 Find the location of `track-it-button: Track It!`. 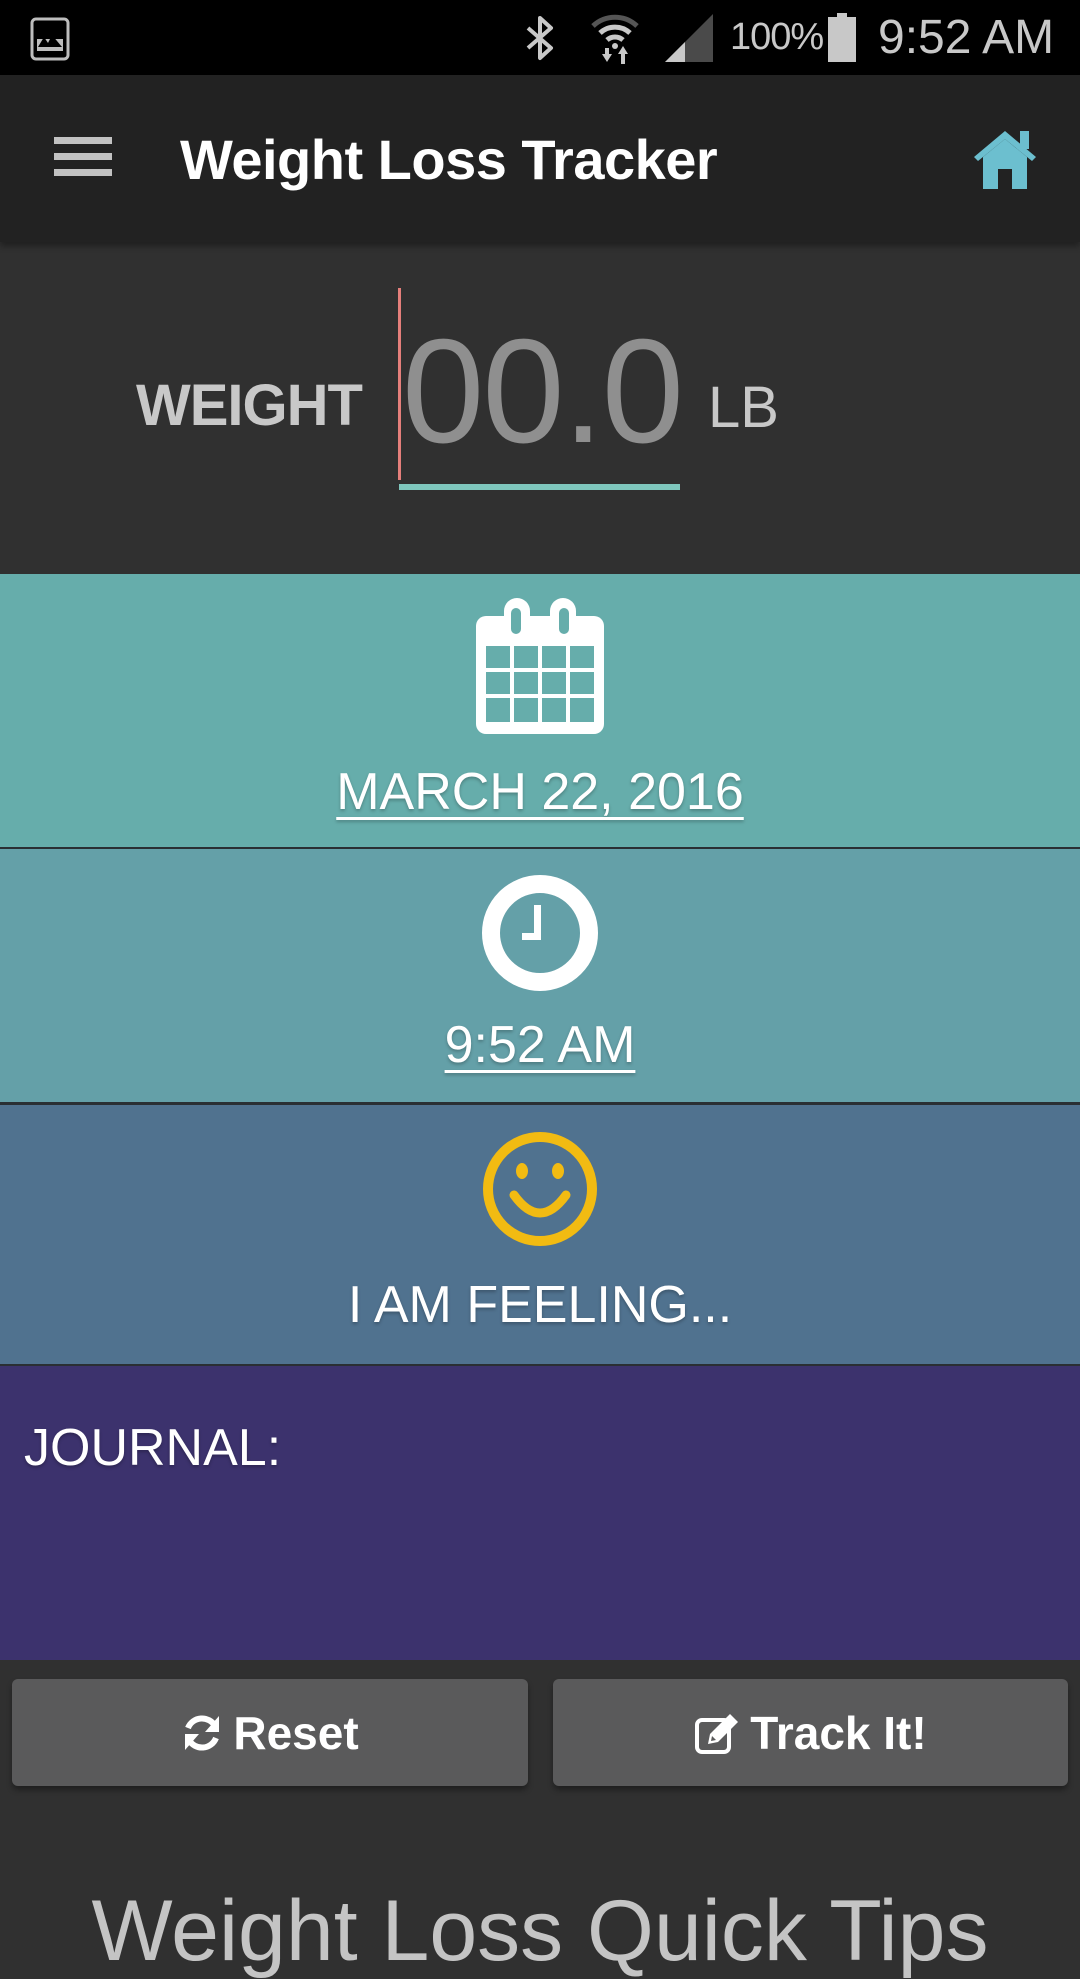

track-it-button: Track It! is located at coordinates (810, 1732).